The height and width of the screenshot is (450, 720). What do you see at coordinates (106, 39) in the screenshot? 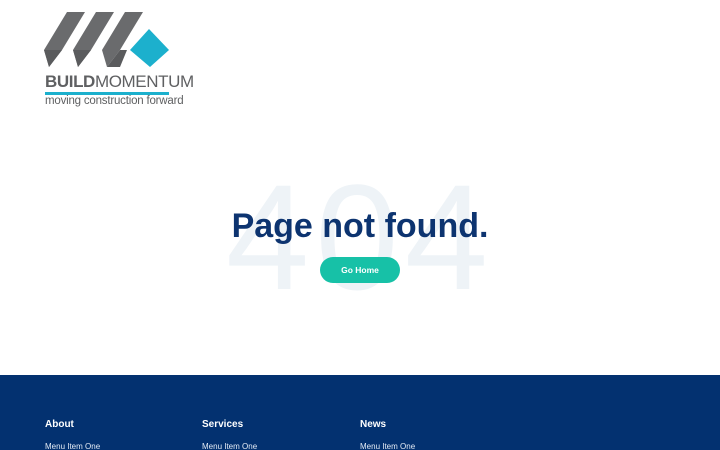
I see `logo-mark-icon` at bounding box center [106, 39].